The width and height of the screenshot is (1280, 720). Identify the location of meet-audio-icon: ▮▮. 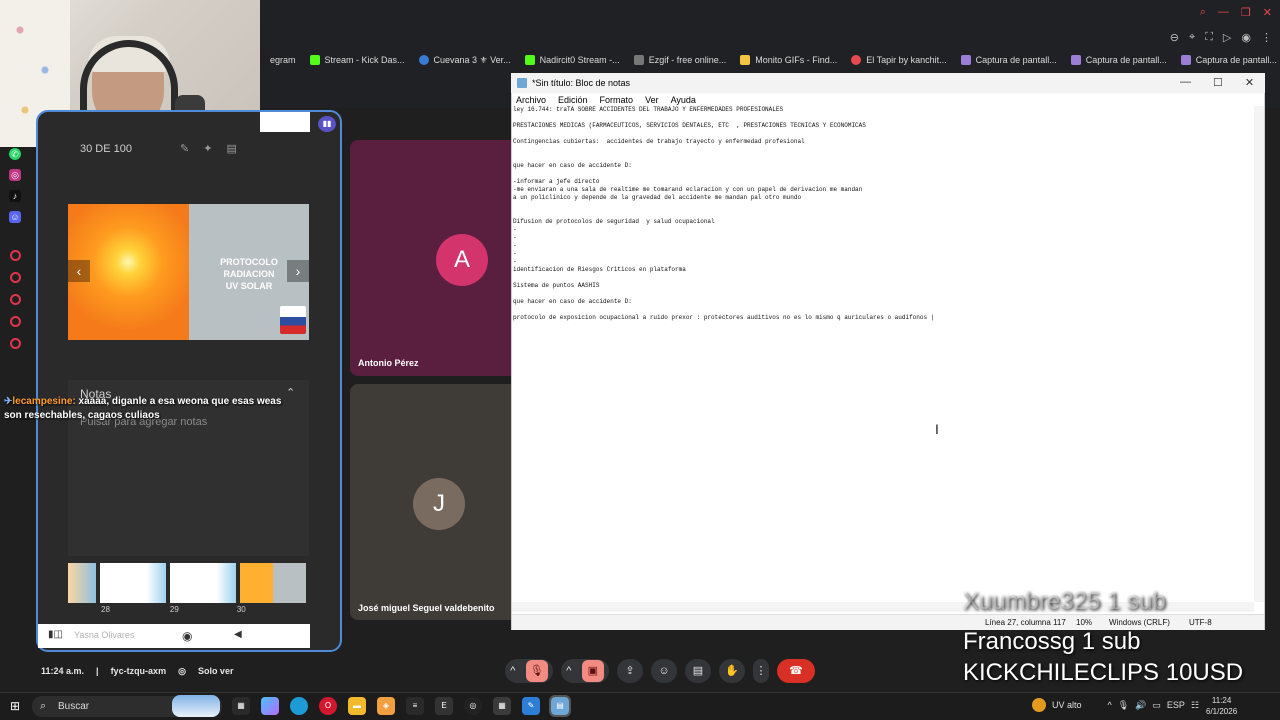
(327, 124).